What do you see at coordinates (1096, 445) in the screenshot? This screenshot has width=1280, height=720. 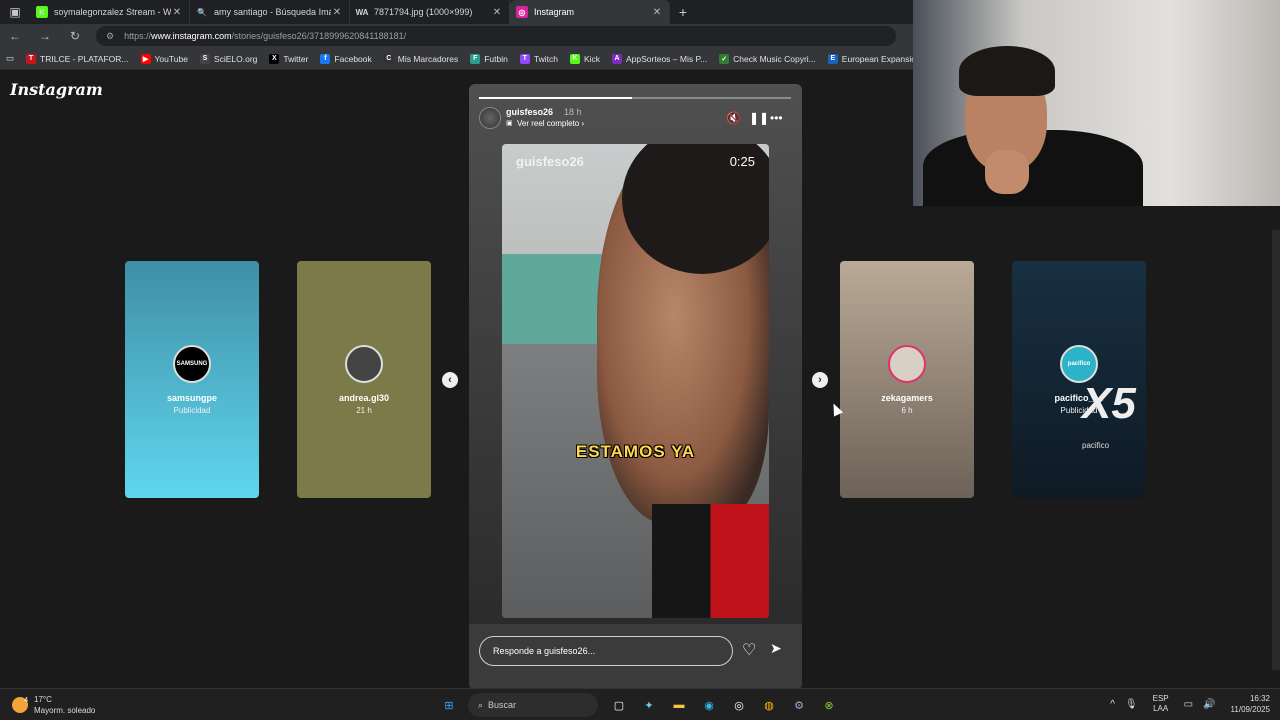 I see `overlay-brand: pacifico` at bounding box center [1096, 445].